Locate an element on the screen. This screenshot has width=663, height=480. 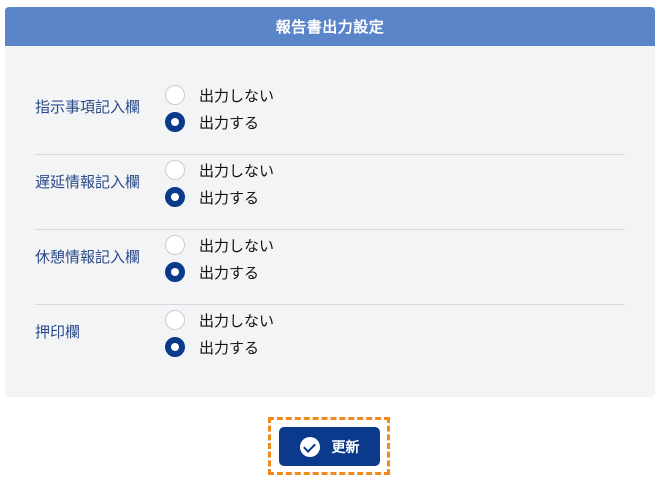
panel-title: 報告書出力設定 is located at coordinates (330, 26).